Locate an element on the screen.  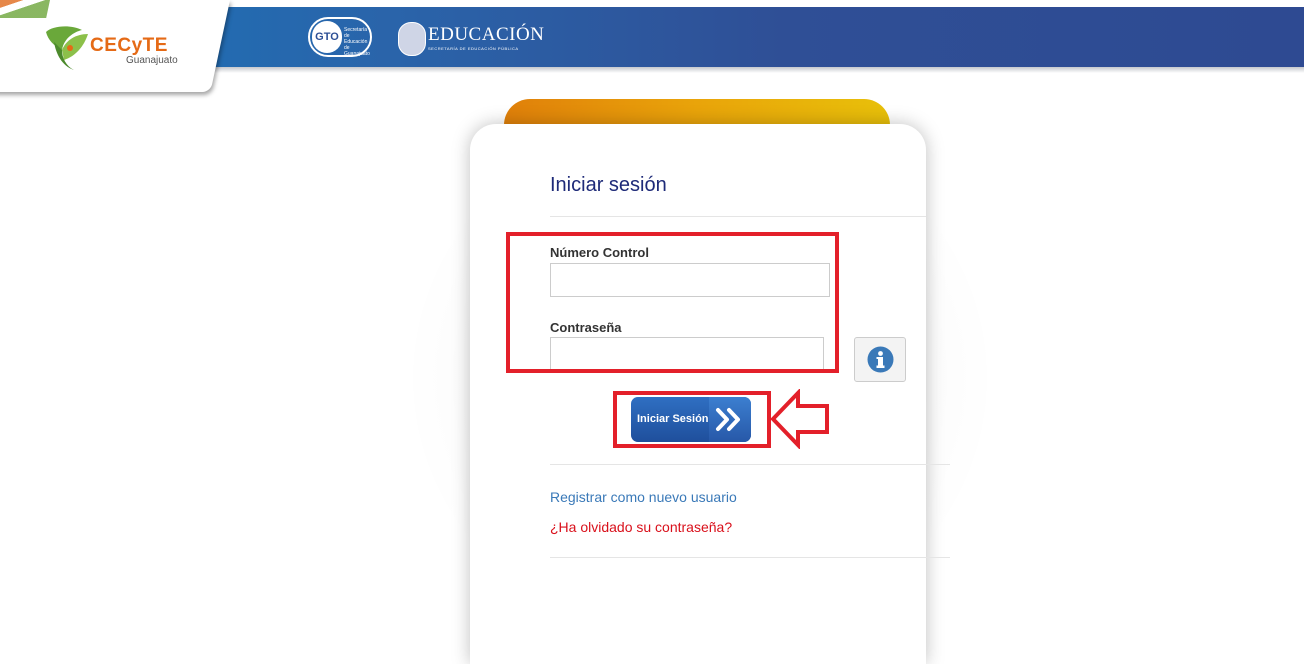
highlight-credentials-box is located at coordinates (672, 302).